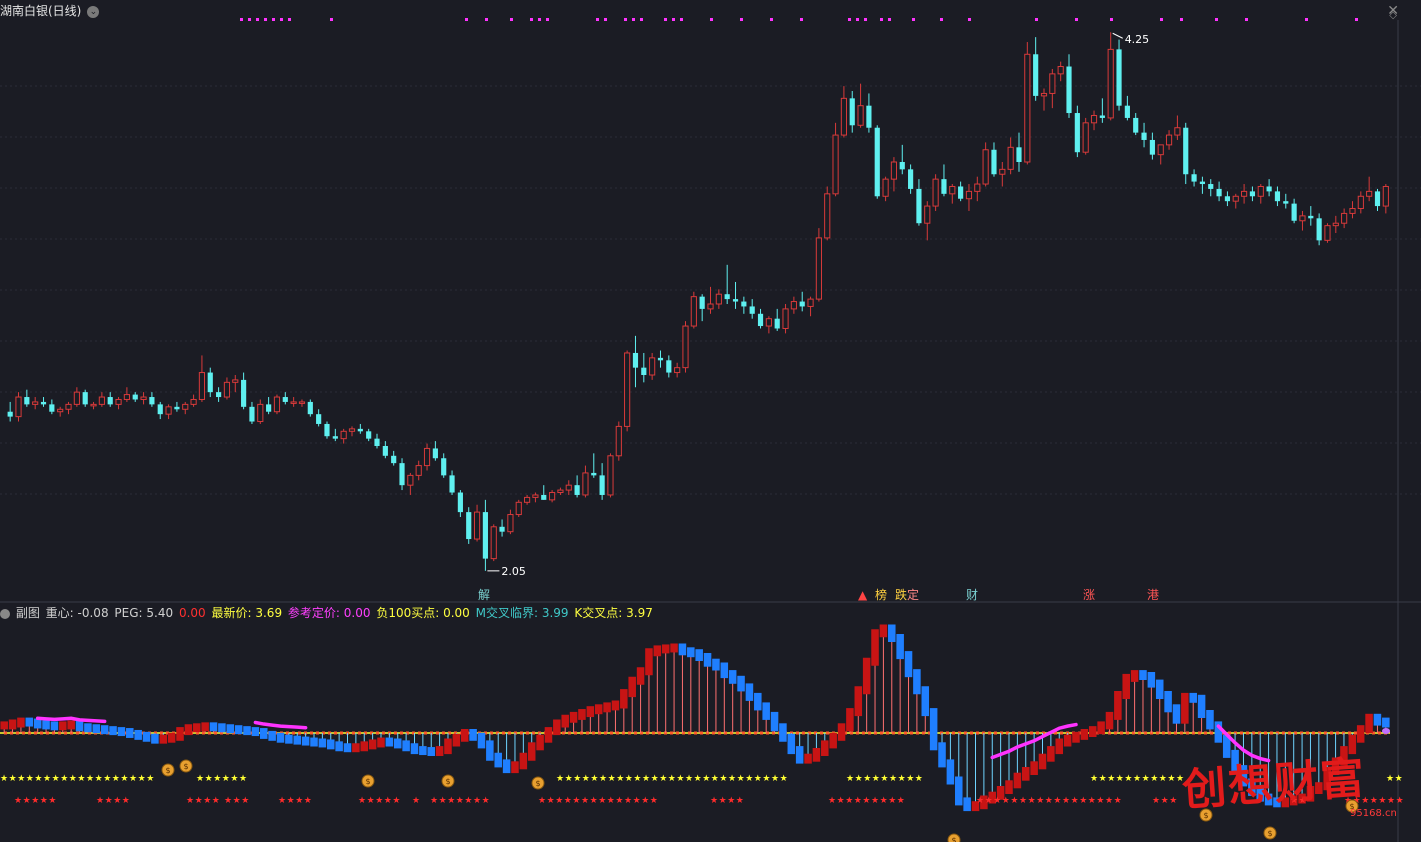  Describe the element at coordinates (77, 613) in the screenshot. I see `legend-center: 重心: -0.08` at that location.